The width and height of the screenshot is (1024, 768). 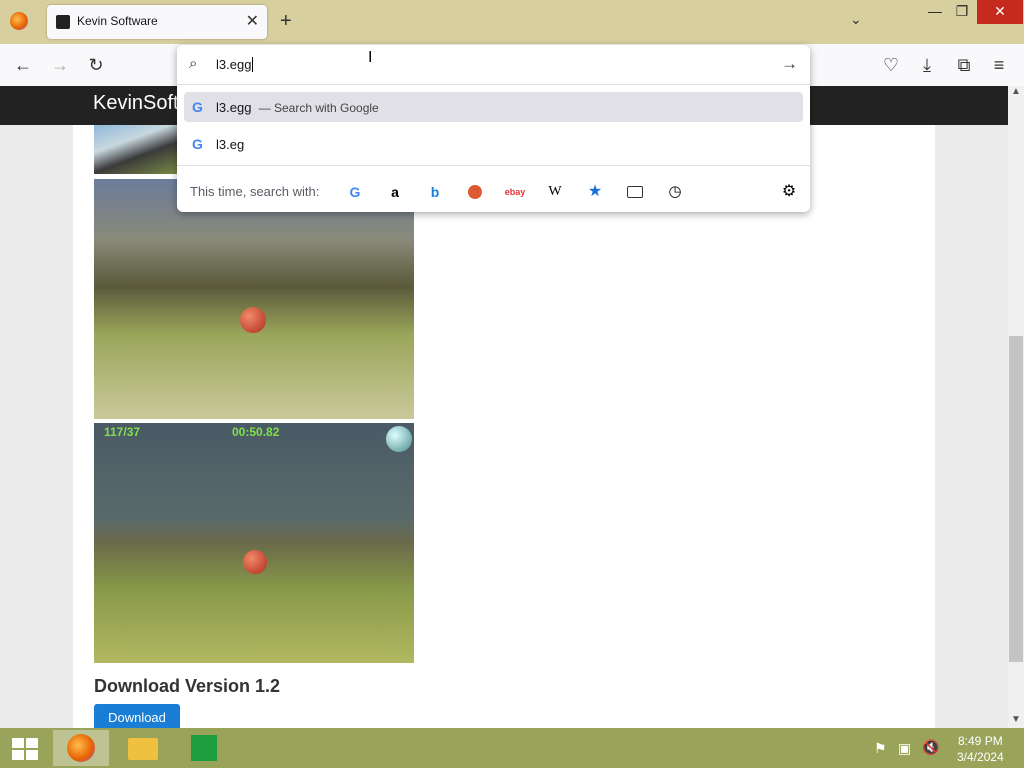 I want to click on taskbar: ⚑ ▣ 🔇 8:49 PM 3/4/2024, so click(x=512, y=748).